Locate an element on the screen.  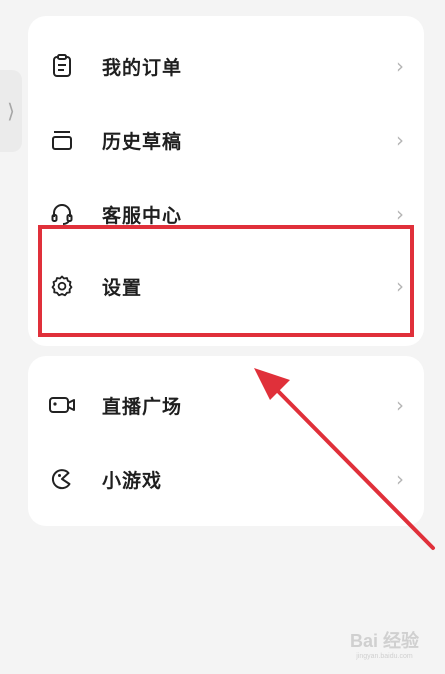
menu-item-mini-games: 小游戏 › is located at coordinates (226, 479).